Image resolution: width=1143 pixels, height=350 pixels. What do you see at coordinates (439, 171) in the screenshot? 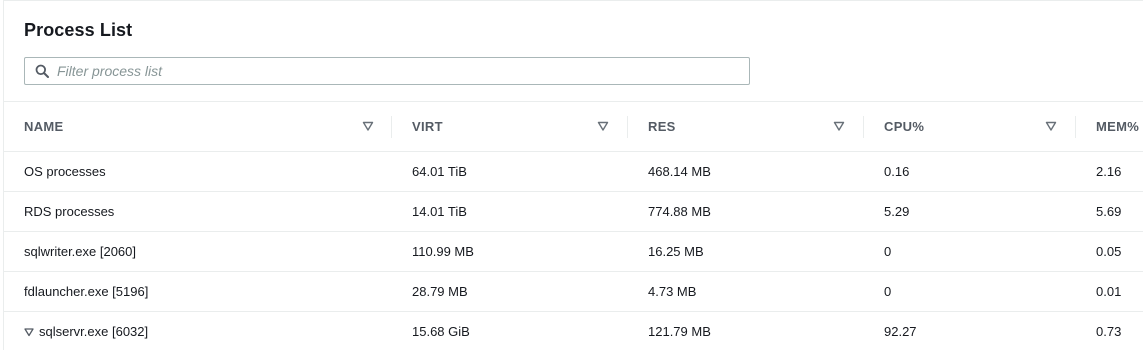
I see `cell-virt: 64.01 TiB` at bounding box center [439, 171].